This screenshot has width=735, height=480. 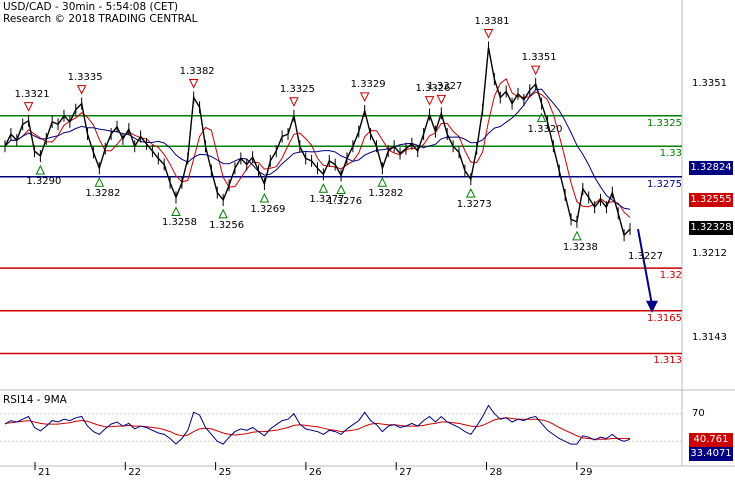 I want to click on low-label-9: 1.3320, so click(x=545, y=129).